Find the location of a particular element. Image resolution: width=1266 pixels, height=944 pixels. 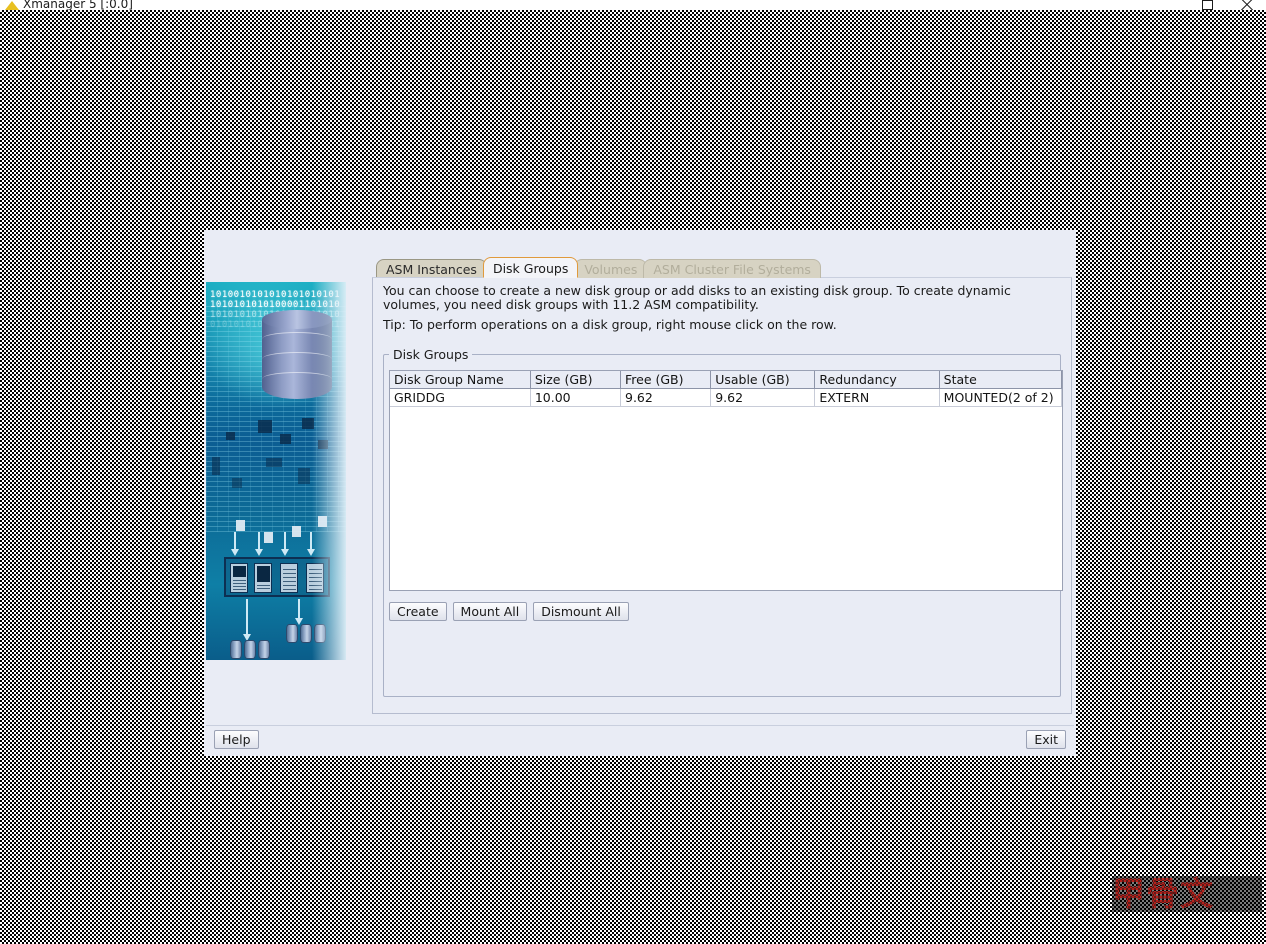

tab-disk-groups: Disk Groups is located at coordinates (530, 267).